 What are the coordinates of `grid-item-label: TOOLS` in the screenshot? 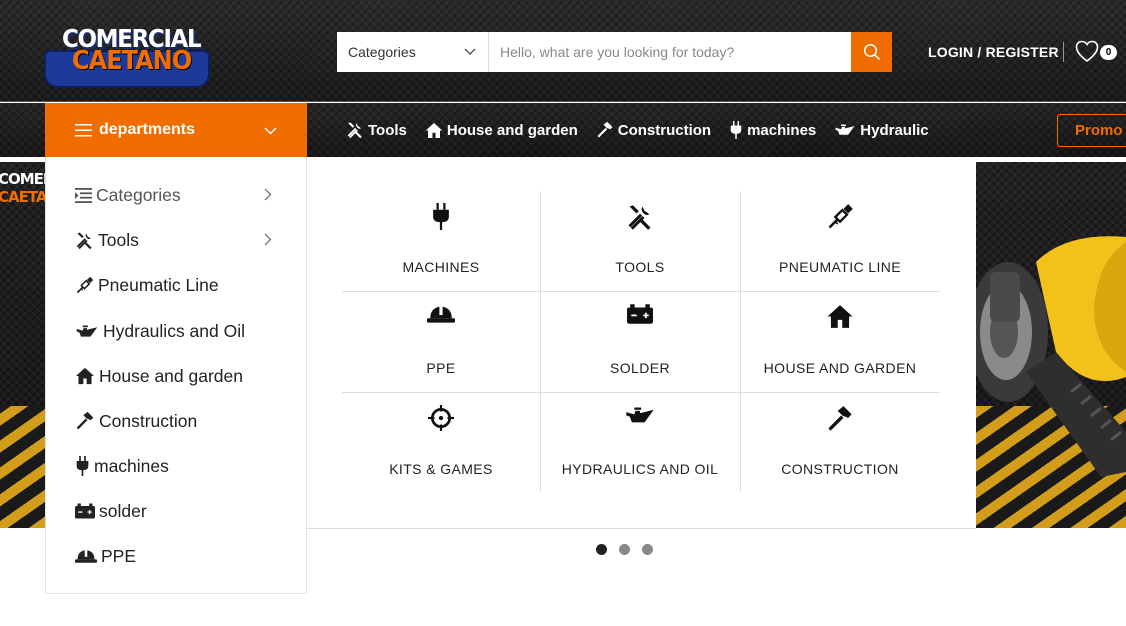 It's located at (640, 267).